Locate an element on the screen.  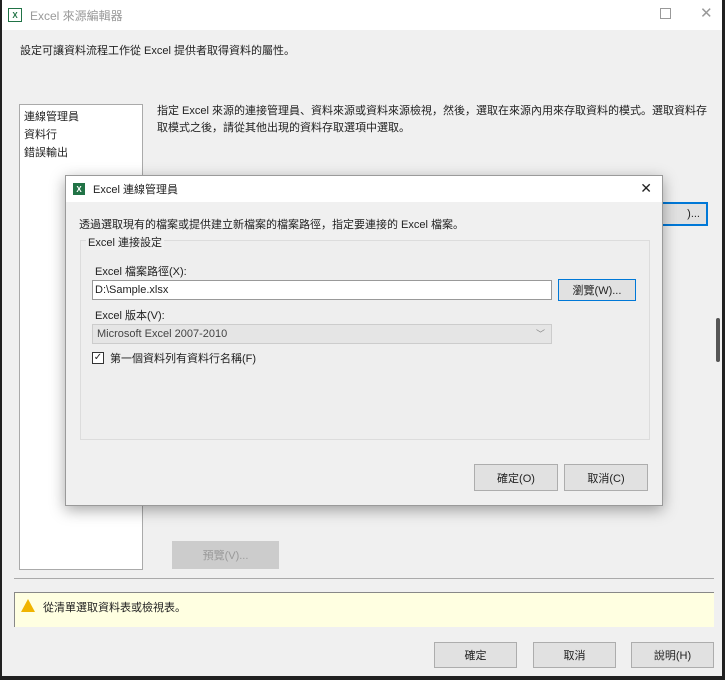
maximize-icon is located at coordinates (665, 13).